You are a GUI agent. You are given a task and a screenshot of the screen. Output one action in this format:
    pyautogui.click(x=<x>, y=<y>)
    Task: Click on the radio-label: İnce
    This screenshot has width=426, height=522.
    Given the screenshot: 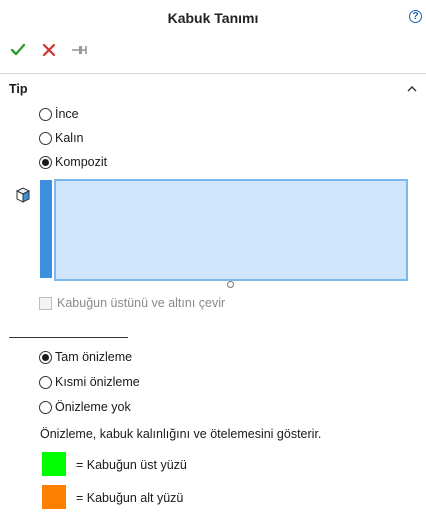 What is the action you would take?
    pyautogui.click(x=67, y=114)
    